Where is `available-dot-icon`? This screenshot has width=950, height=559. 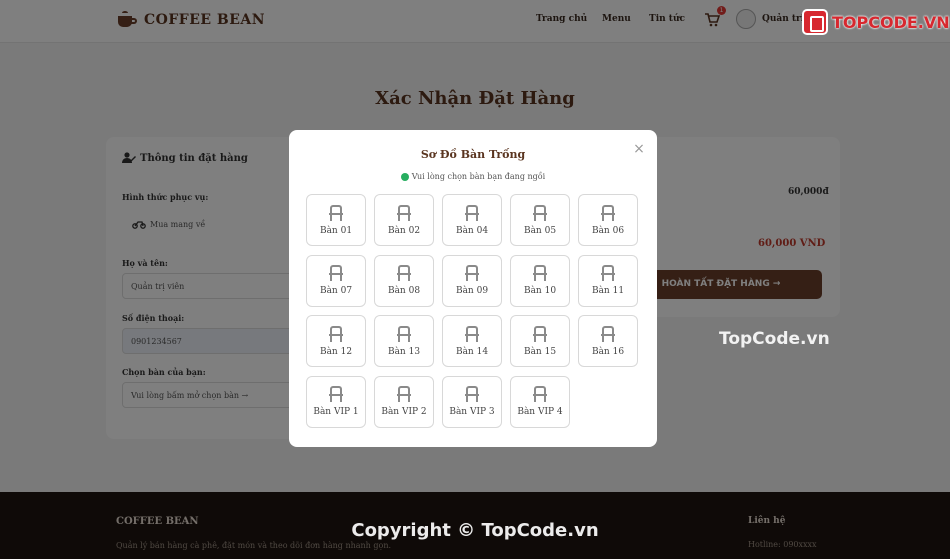
available-dot-icon is located at coordinates (404, 176).